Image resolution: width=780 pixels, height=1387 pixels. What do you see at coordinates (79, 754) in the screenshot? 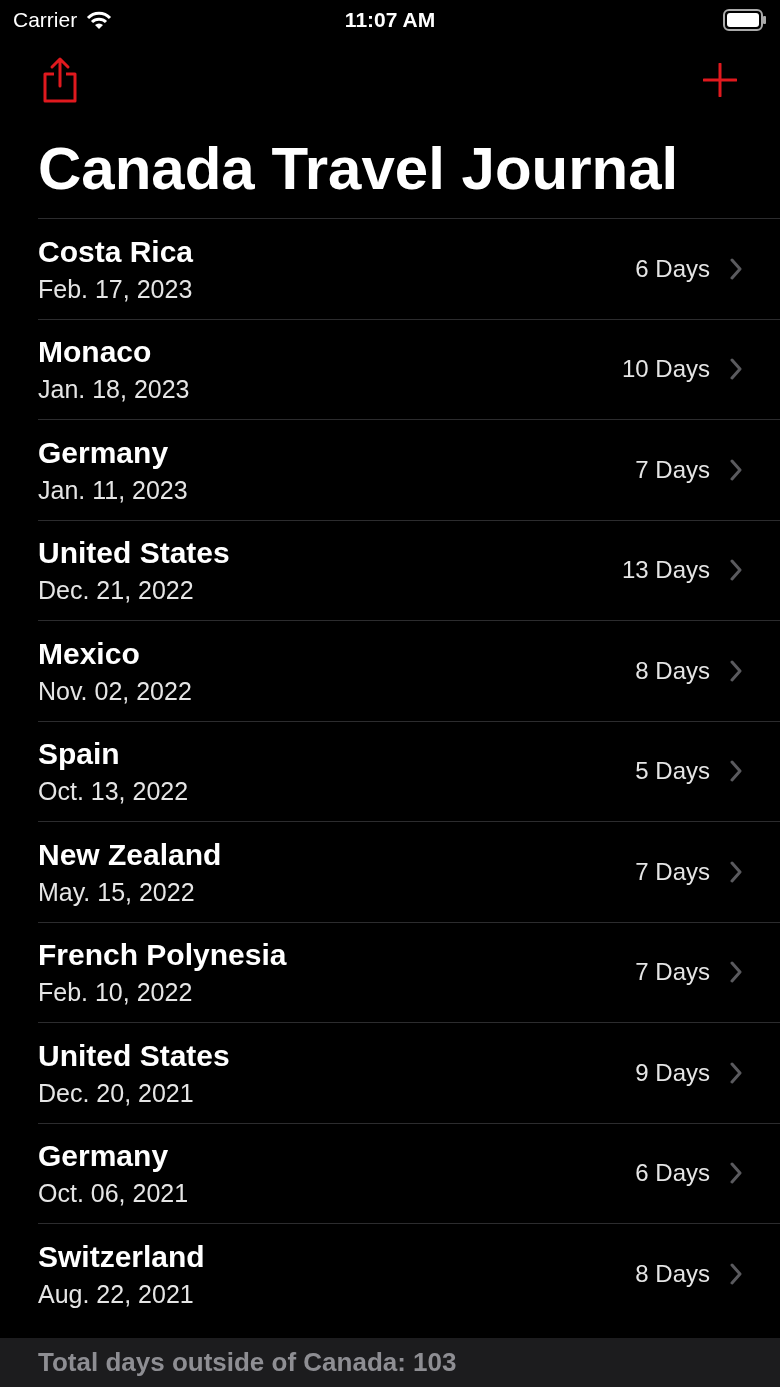
I see `country-name: Spain` at bounding box center [79, 754].